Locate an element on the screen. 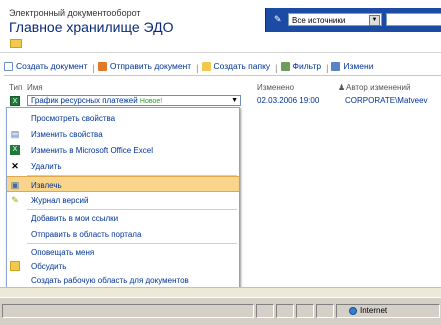 This screenshot has height=325, width=441. menu-item-view-properties: Просмотреть свойства is located at coordinates (123, 118).